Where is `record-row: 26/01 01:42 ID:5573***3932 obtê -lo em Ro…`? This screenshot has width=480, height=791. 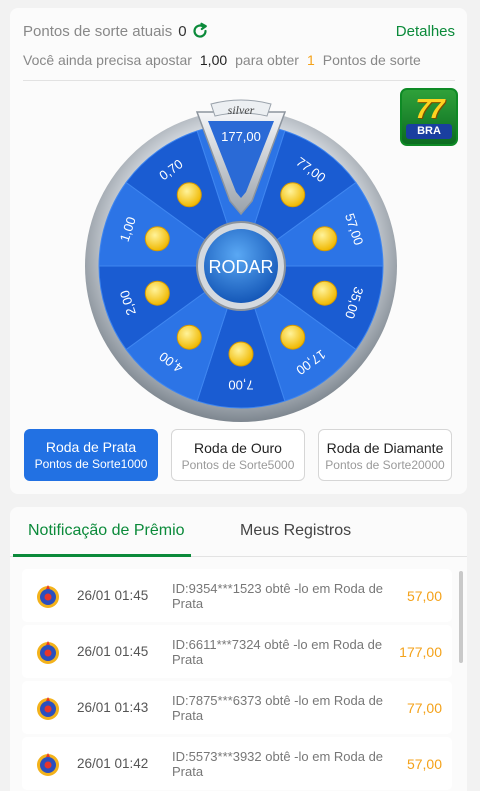
record-row: 26/01 01:42 ID:5573***3932 obtê -lo em Ro… is located at coordinates (237, 763).